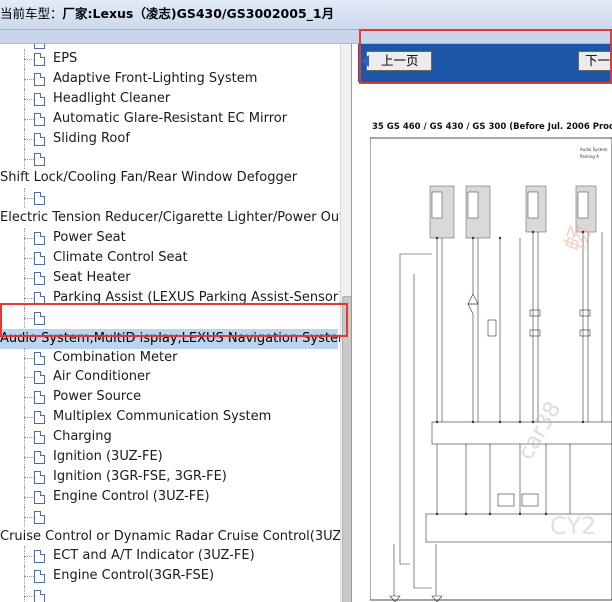 The height and width of the screenshot is (602, 612). Describe the element at coordinates (140, 477) in the screenshot. I see `tree-item: Ignition (3GR-FSE, 3GR-FE)` at that location.